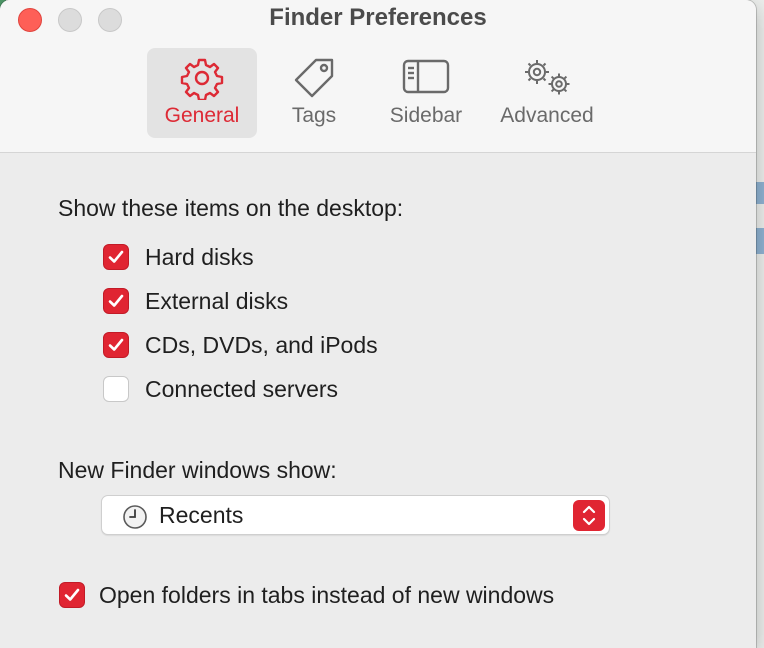  I want to click on sidebar-icon, so click(426, 78).